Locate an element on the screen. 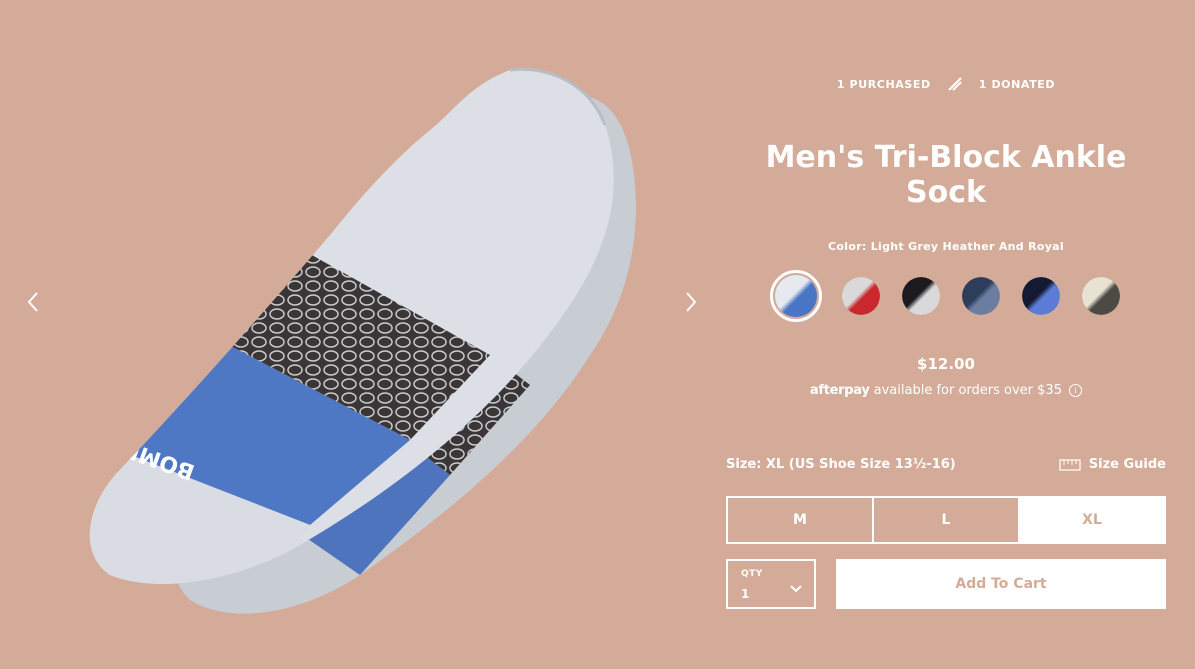  afterpay-logo: afterpay is located at coordinates (839, 390).